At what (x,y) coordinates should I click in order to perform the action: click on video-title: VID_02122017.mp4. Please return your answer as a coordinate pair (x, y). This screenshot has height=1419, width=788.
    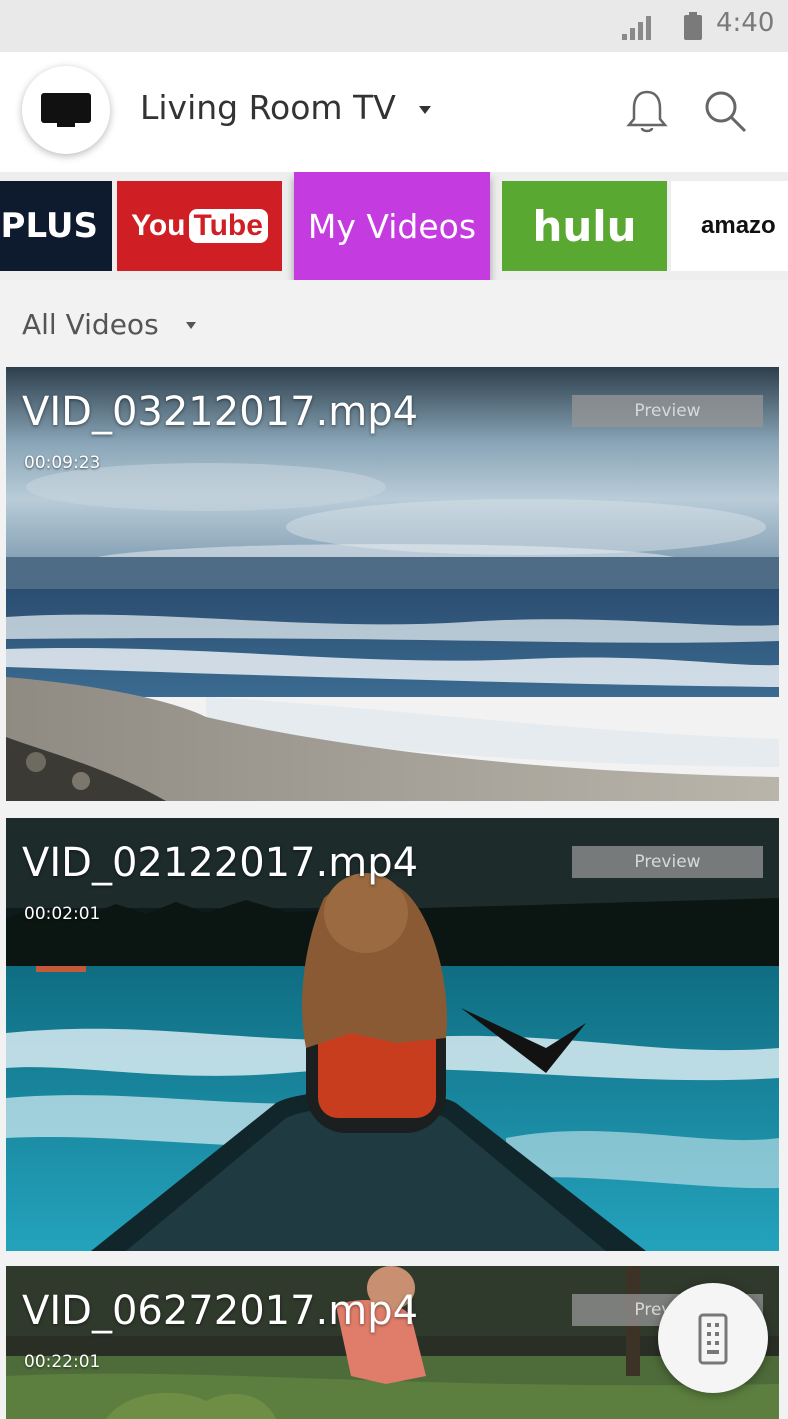
    Looking at the image, I should click on (220, 863).